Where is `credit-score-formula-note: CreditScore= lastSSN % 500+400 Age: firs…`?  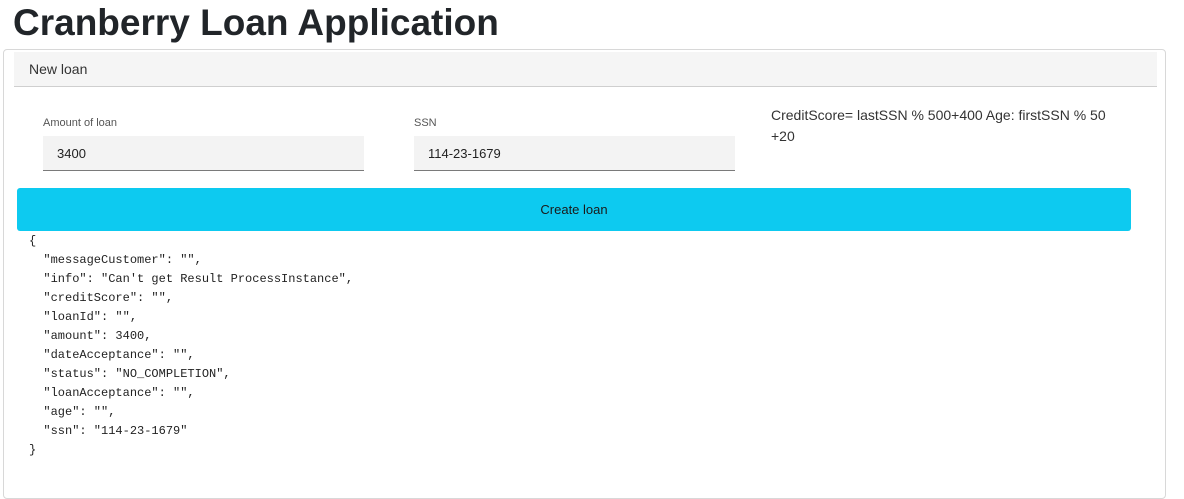
credit-score-formula-note: CreditScore= lastSSN % 500+400 Age: firs… is located at coordinates (938, 125).